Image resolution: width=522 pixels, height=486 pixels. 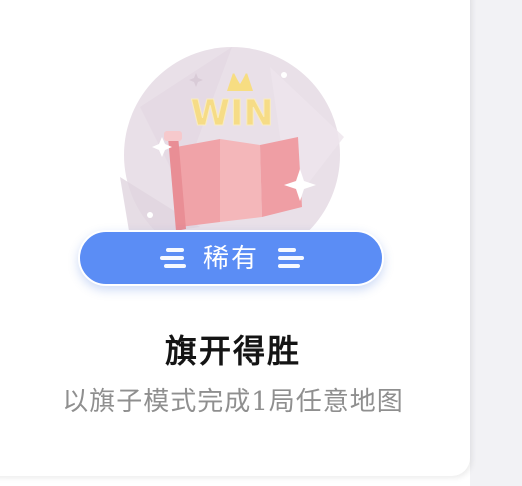 What do you see at coordinates (232, 351) in the screenshot?
I see `achievement-title: 旗开得胜` at bounding box center [232, 351].